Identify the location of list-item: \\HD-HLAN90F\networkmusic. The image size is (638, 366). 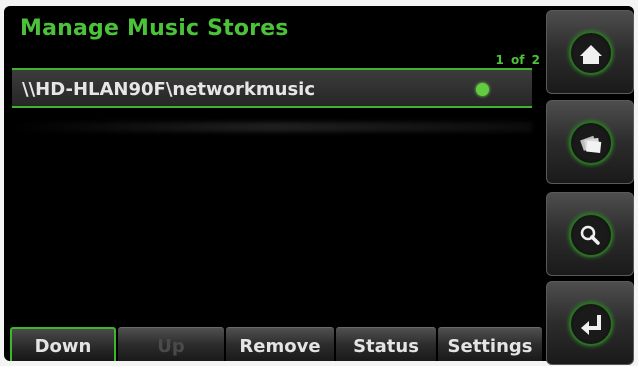
(272, 88).